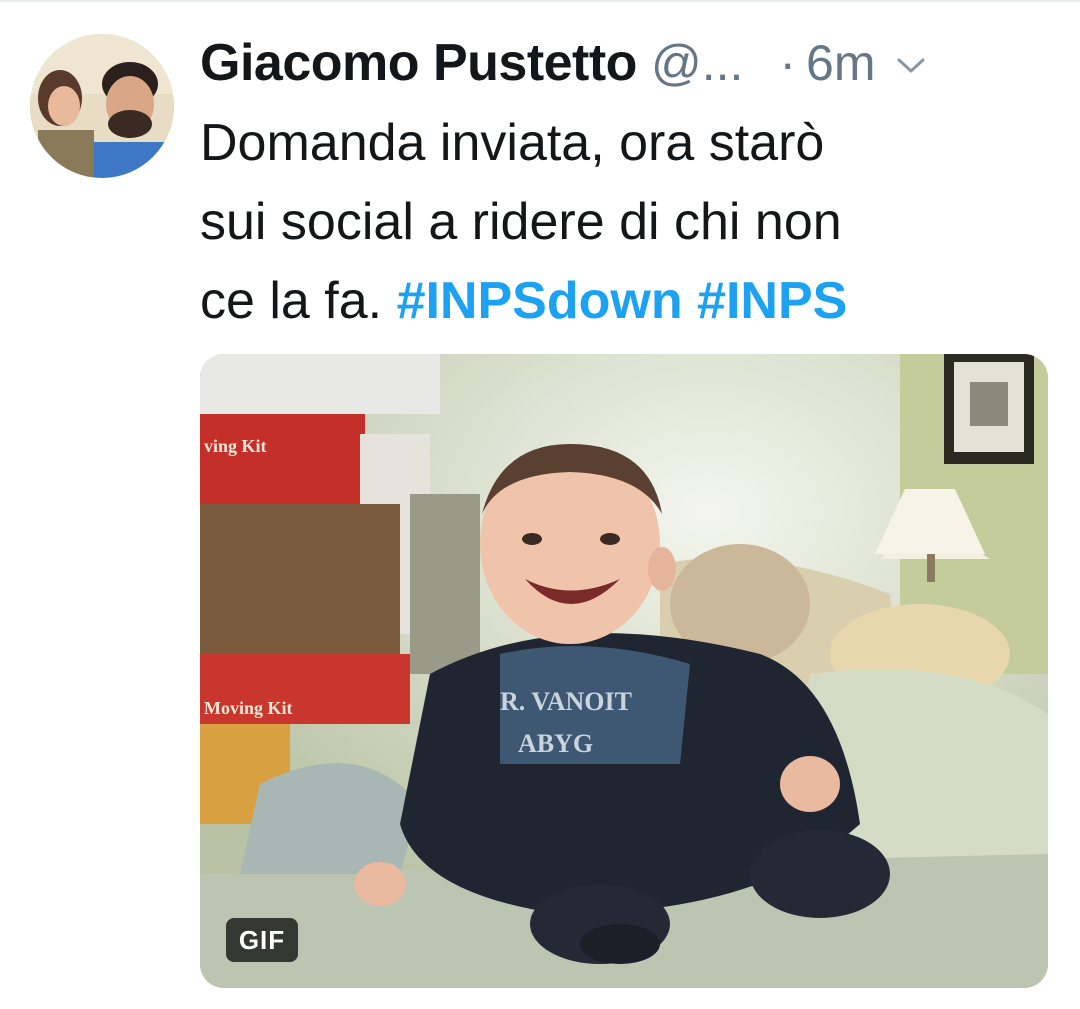 This screenshot has height=1009, width=1080. I want to click on shirt-text-line-2: ABYG, so click(555, 743).